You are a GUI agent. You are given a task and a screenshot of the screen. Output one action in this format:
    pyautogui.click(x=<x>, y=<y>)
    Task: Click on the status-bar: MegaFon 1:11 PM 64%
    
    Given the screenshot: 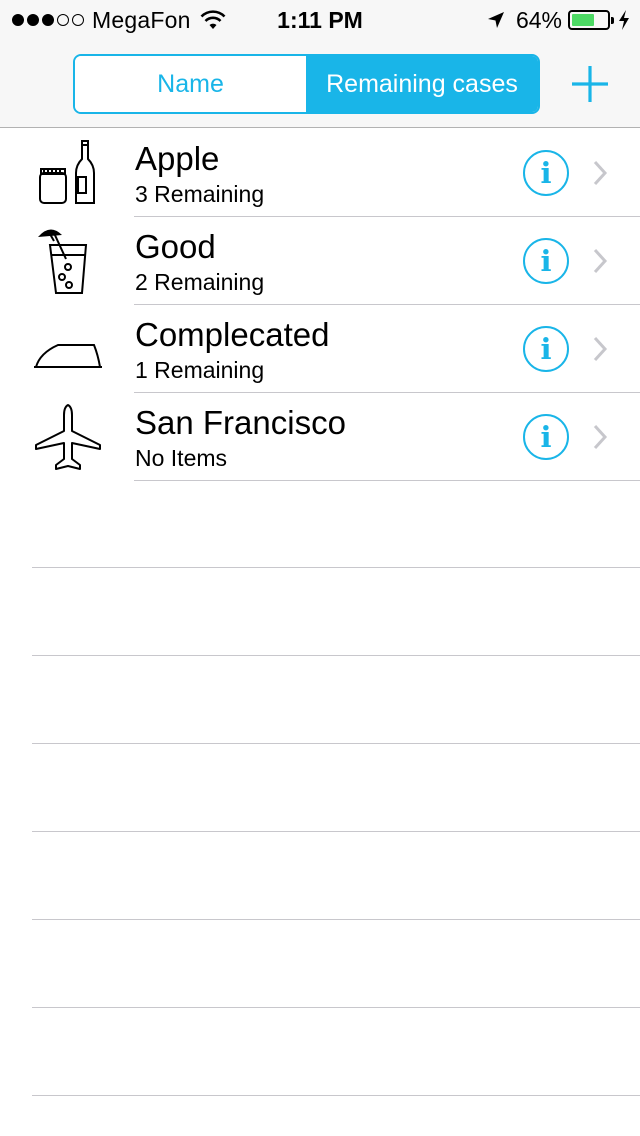 What is the action you would take?
    pyautogui.click(x=320, y=20)
    